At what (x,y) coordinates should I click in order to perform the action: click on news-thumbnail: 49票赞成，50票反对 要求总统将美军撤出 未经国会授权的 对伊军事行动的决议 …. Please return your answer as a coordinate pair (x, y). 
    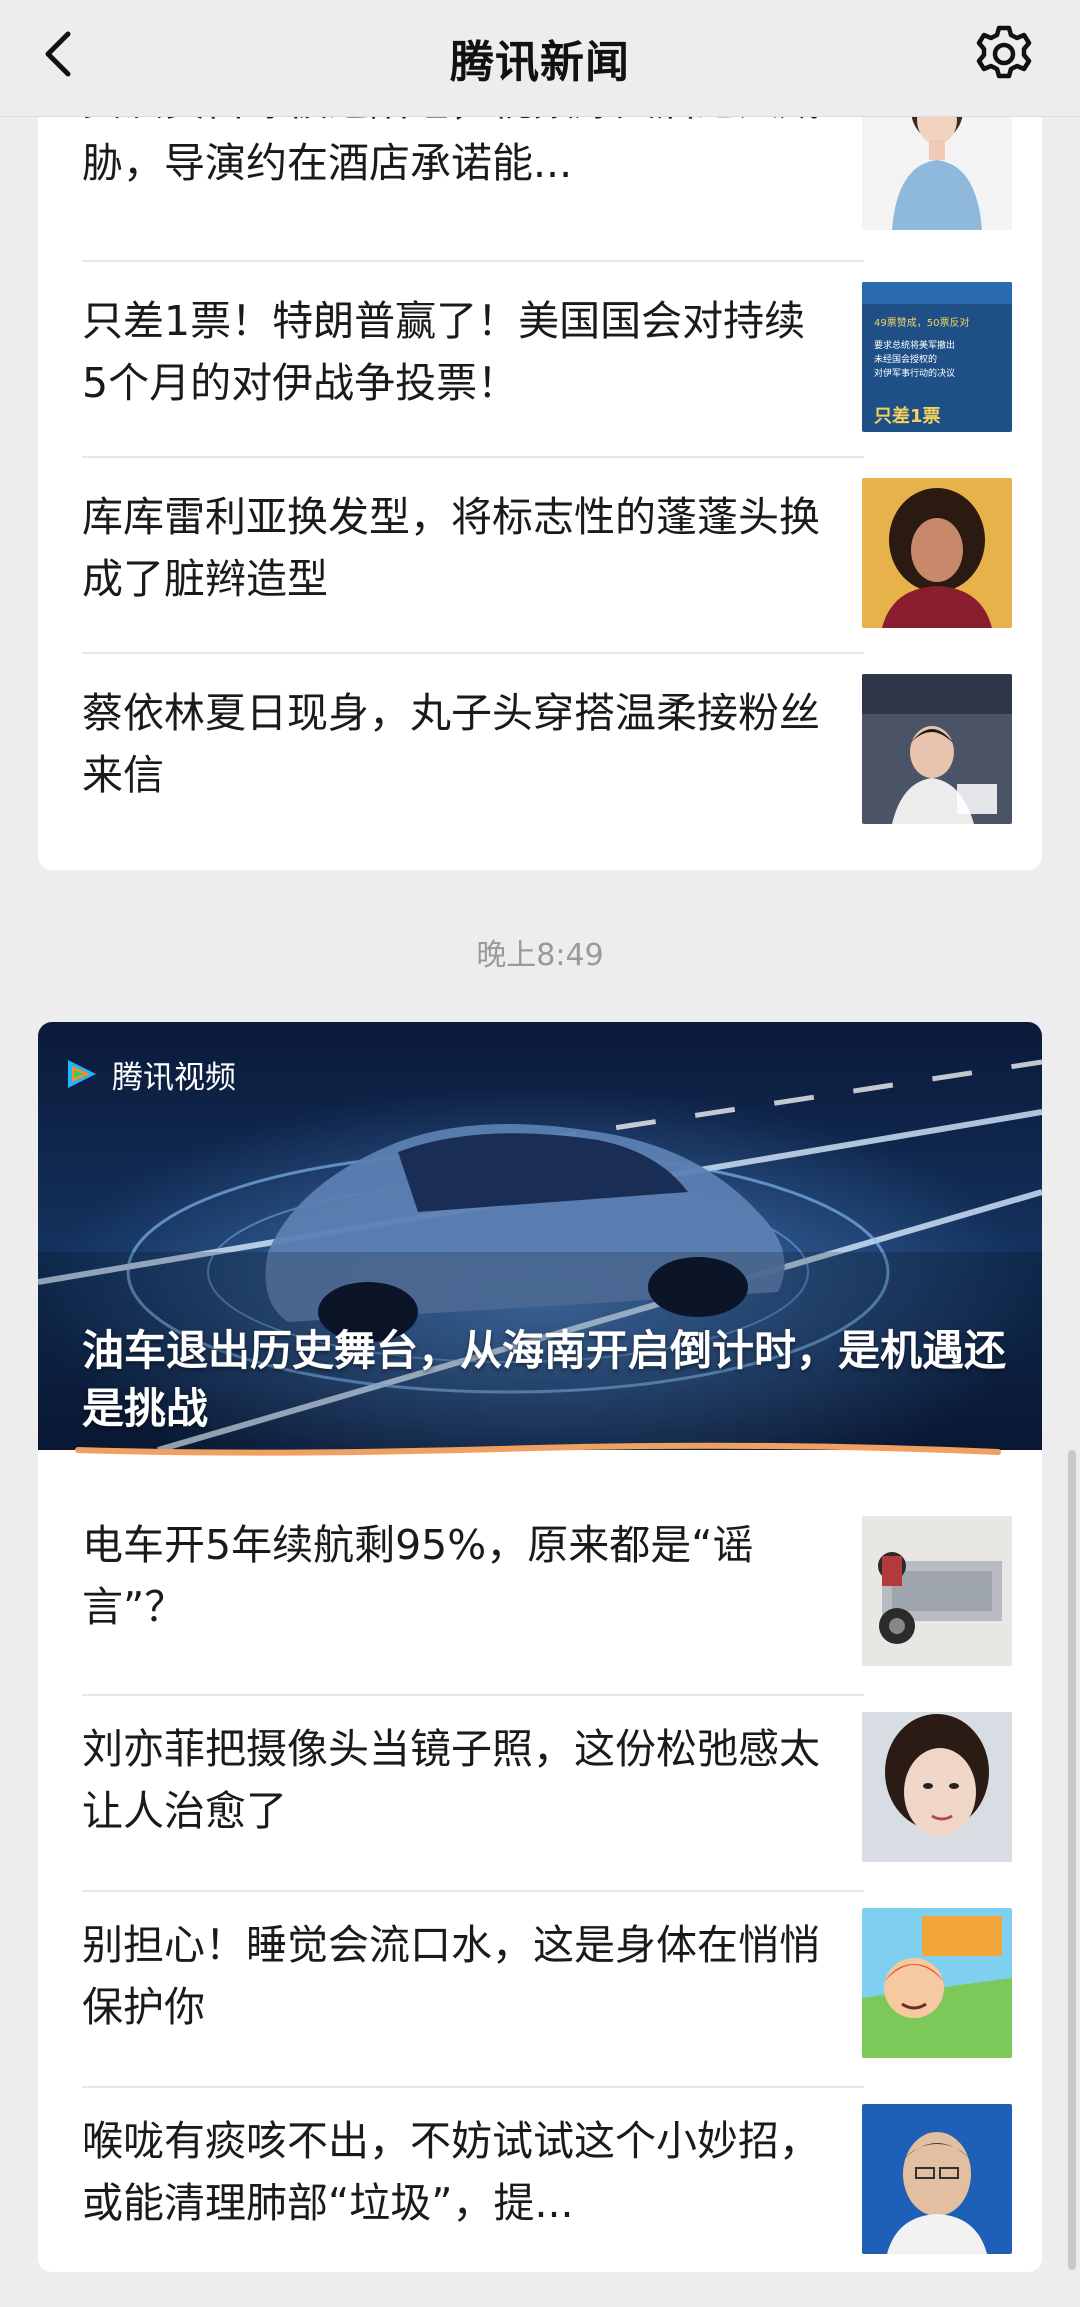
    Looking at the image, I should click on (937, 357).